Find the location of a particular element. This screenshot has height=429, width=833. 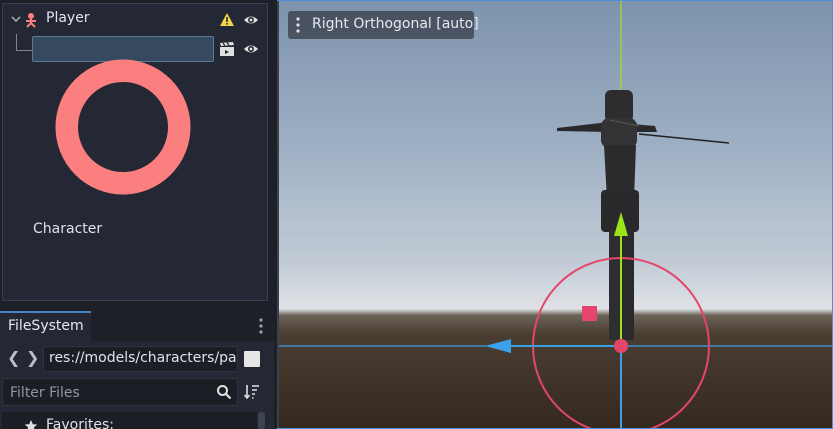

search-icon is located at coordinates (224, 392).